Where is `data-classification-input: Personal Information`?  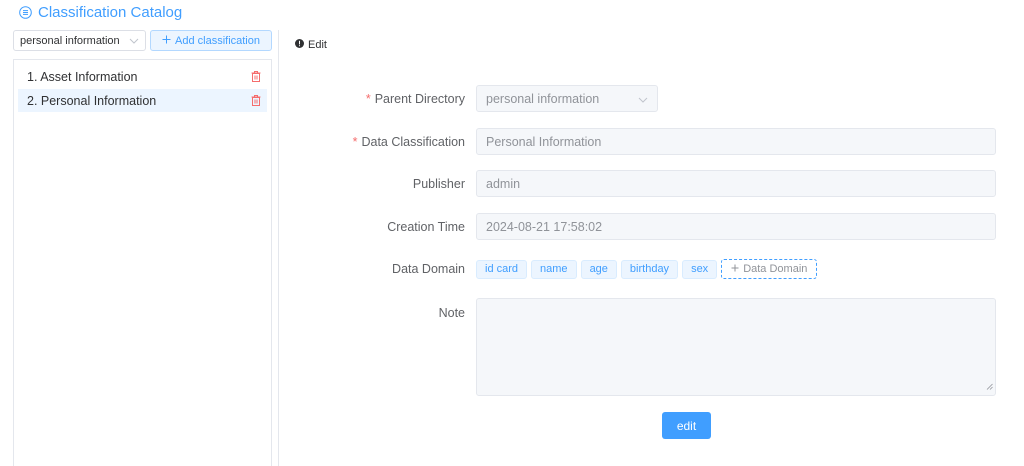
data-classification-input: Personal Information is located at coordinates (736, 141).